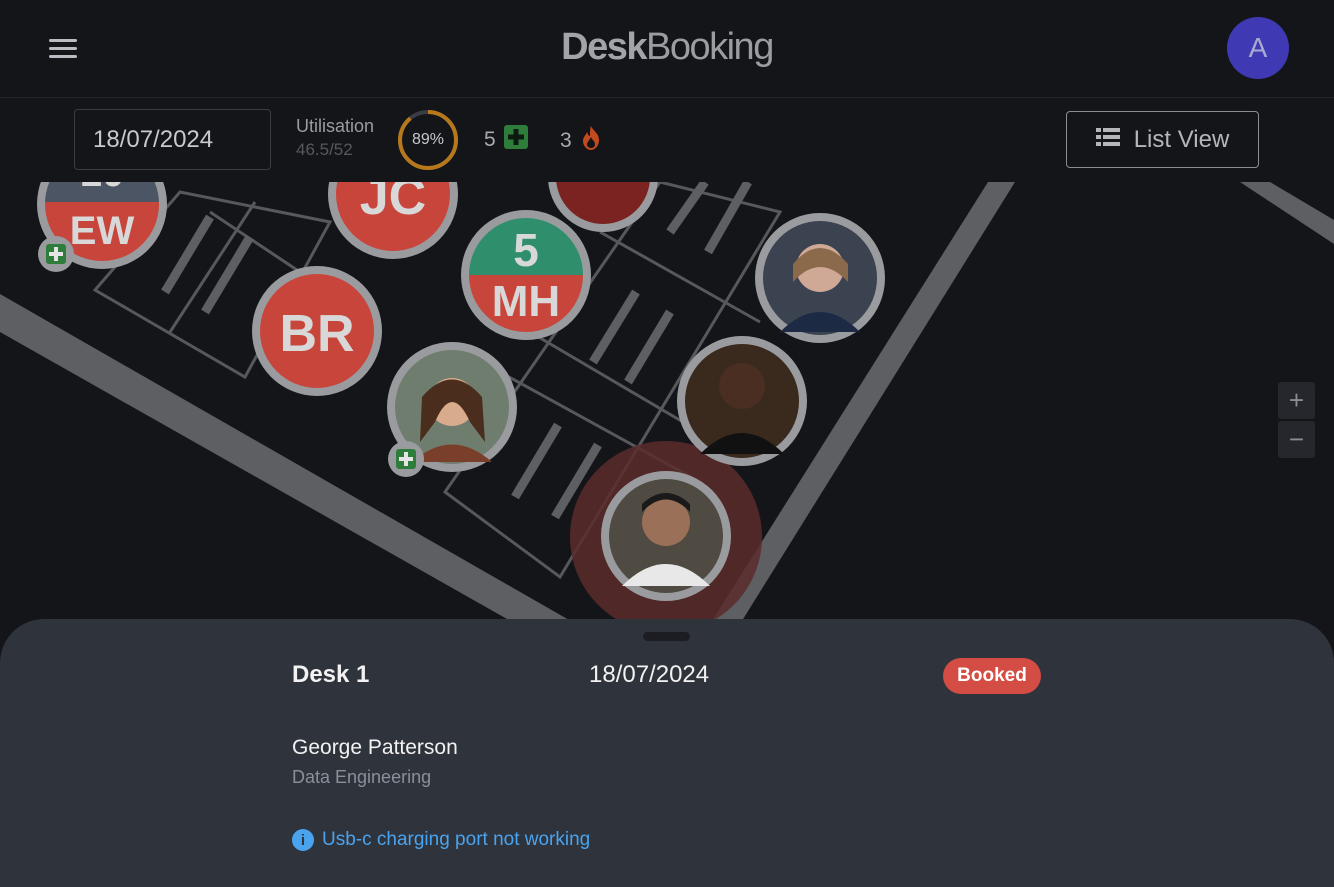 Image resolution: width=1334 pixels, height=887 pixels. What do you see at coordinates (666, 636) in the screenshot?
I see `sheet-drag-handle` at bounding box center [666, 636].